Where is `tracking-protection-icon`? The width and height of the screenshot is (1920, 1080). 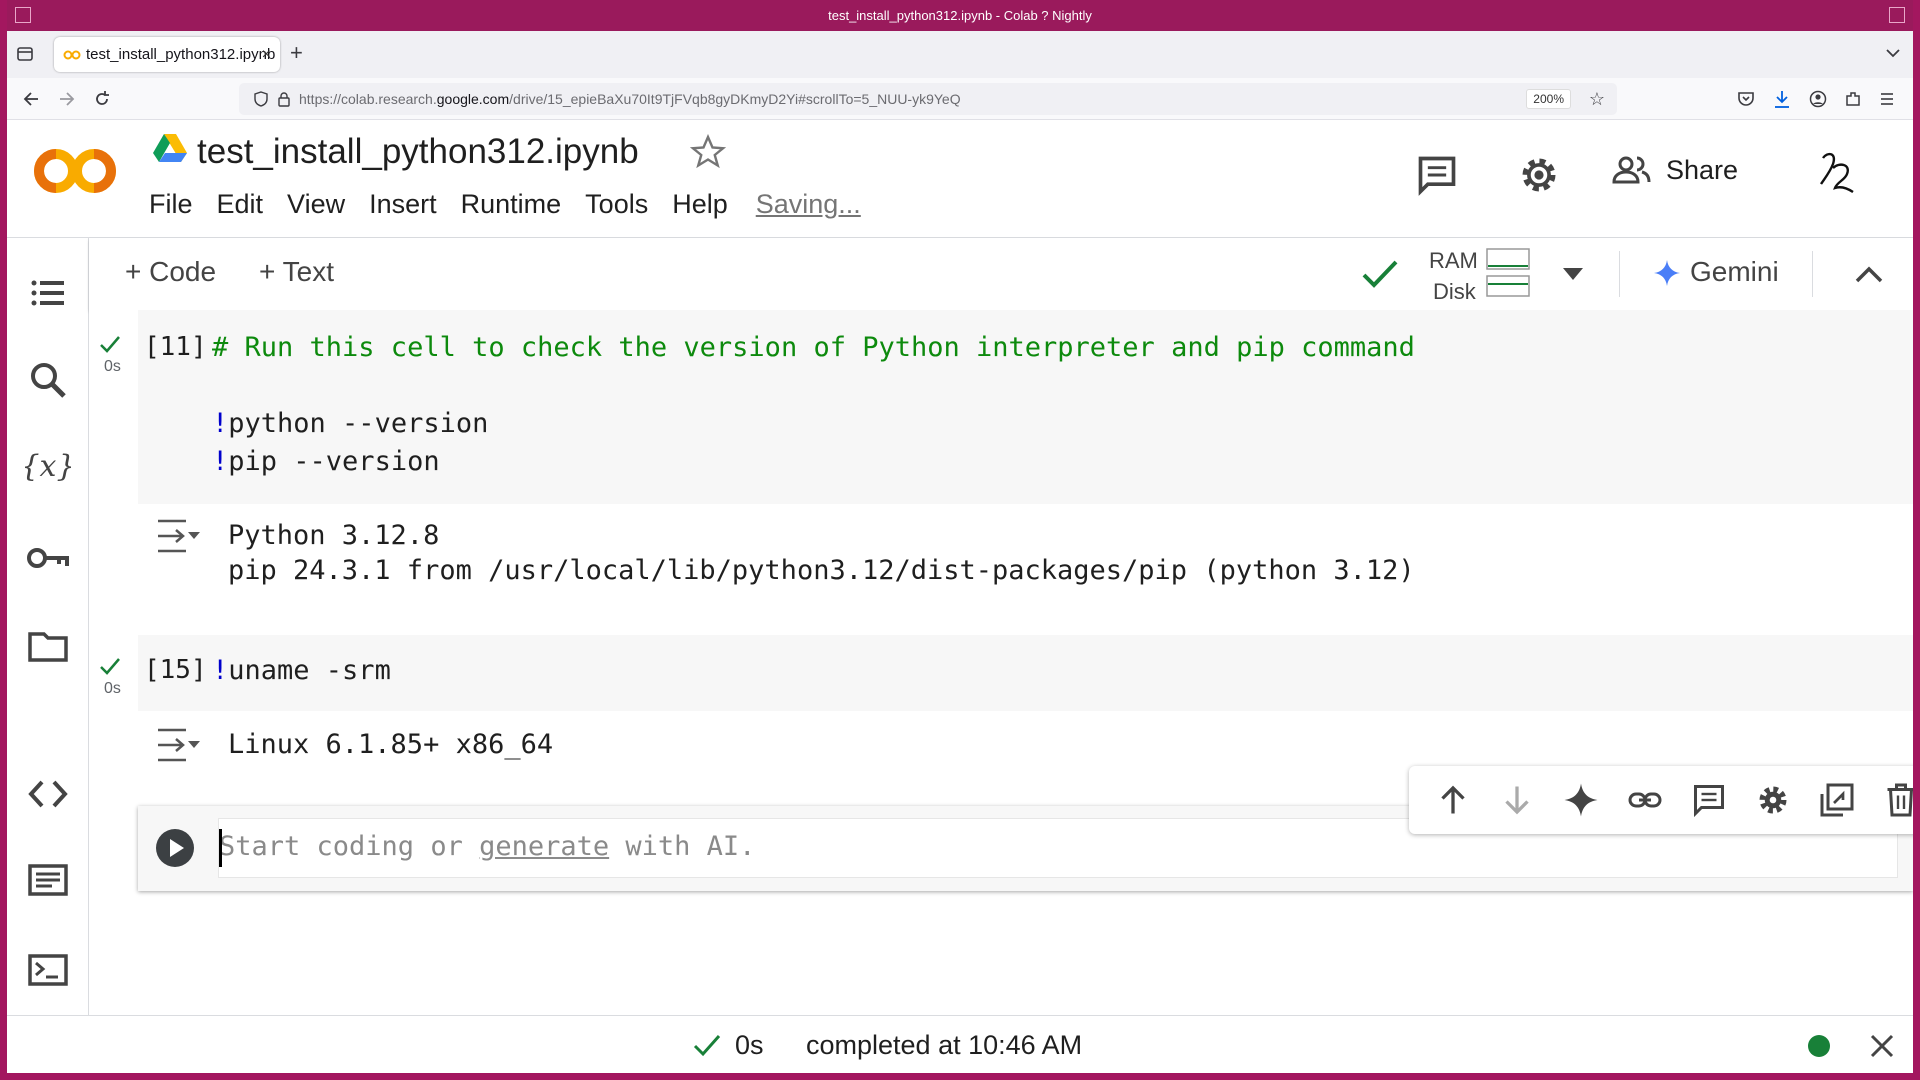
tracking-protection-icon is located at coordinates (261, 99).